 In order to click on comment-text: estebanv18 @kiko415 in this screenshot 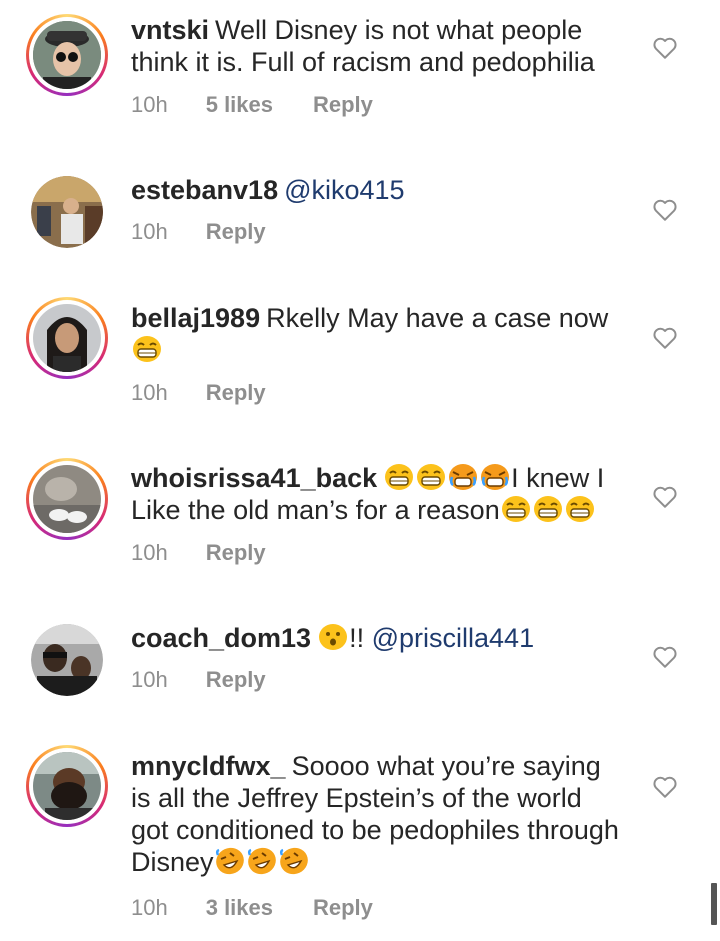, I will do `click(381, 190)`.